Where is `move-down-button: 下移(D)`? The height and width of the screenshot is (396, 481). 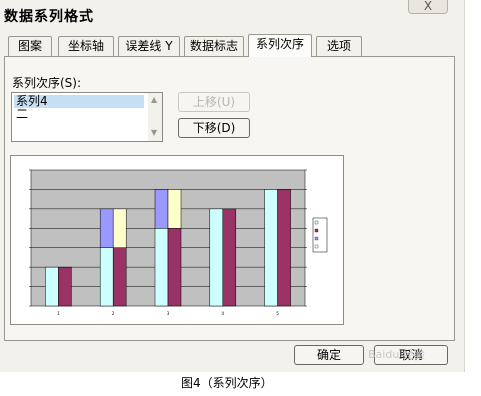 move-down-button: 下移(D) is located at coordinates (214, 128).